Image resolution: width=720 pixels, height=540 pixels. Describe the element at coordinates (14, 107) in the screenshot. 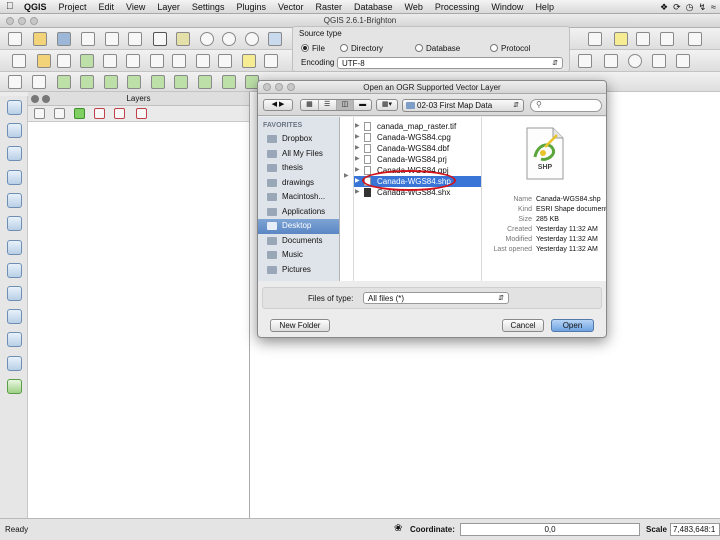

I see `add-vector-layer-icon` at that location.